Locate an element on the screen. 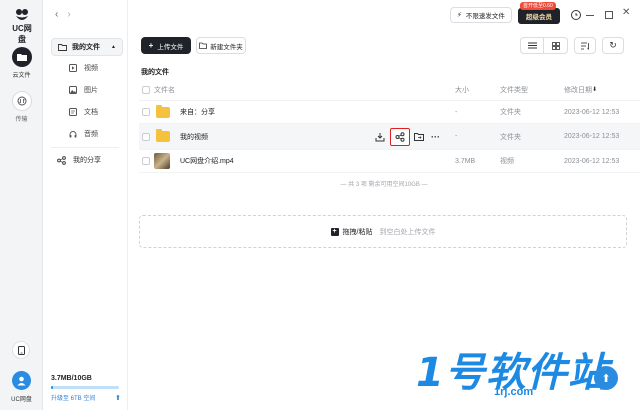  rail-item-transfer: 传输 is located at coordinates (21, 107).